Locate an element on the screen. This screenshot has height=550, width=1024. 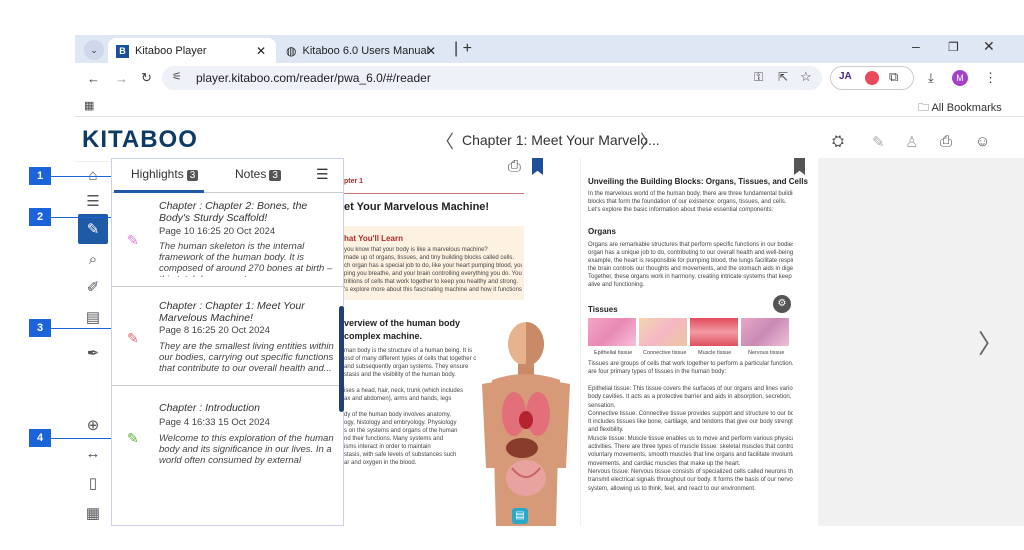
minimize-icon: – is located at coordinates (916, 46).